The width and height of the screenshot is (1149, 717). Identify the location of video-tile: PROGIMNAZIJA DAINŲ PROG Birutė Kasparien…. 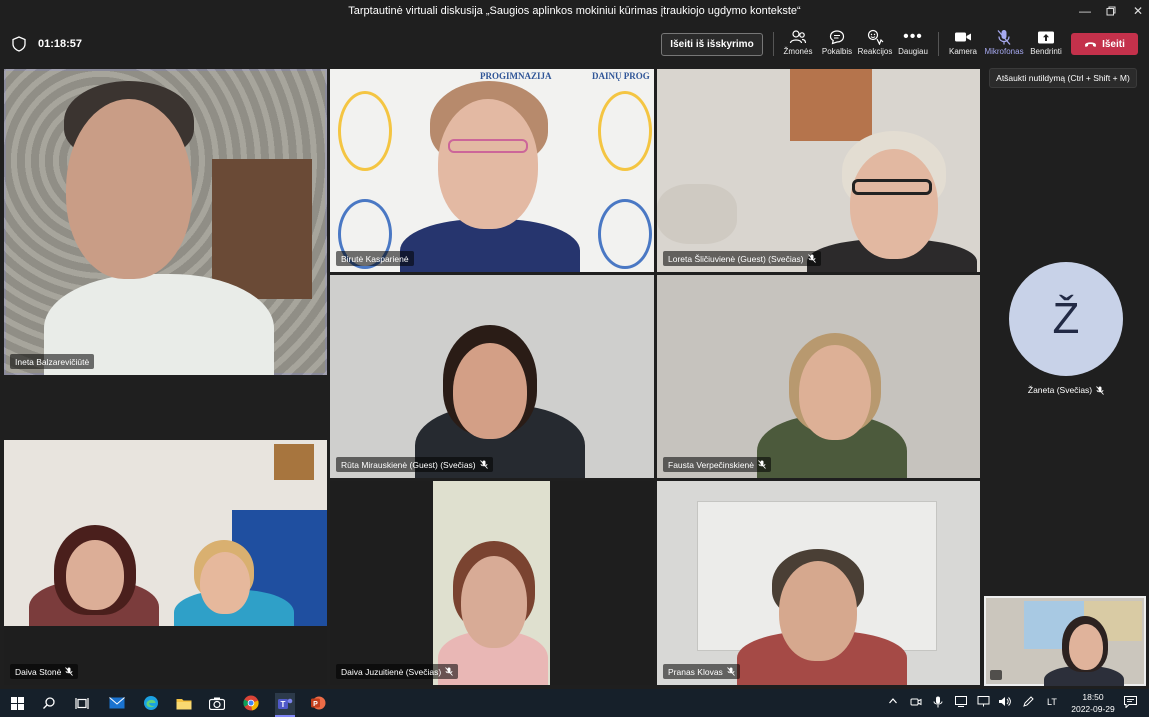
(492, 170).